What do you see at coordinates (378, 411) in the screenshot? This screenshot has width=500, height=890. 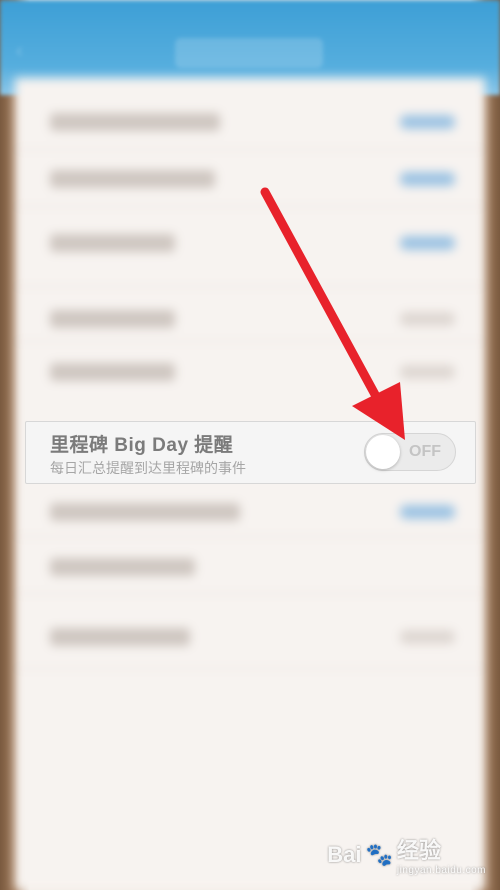 I see `arrow-head` at bounding box center [378, 411].